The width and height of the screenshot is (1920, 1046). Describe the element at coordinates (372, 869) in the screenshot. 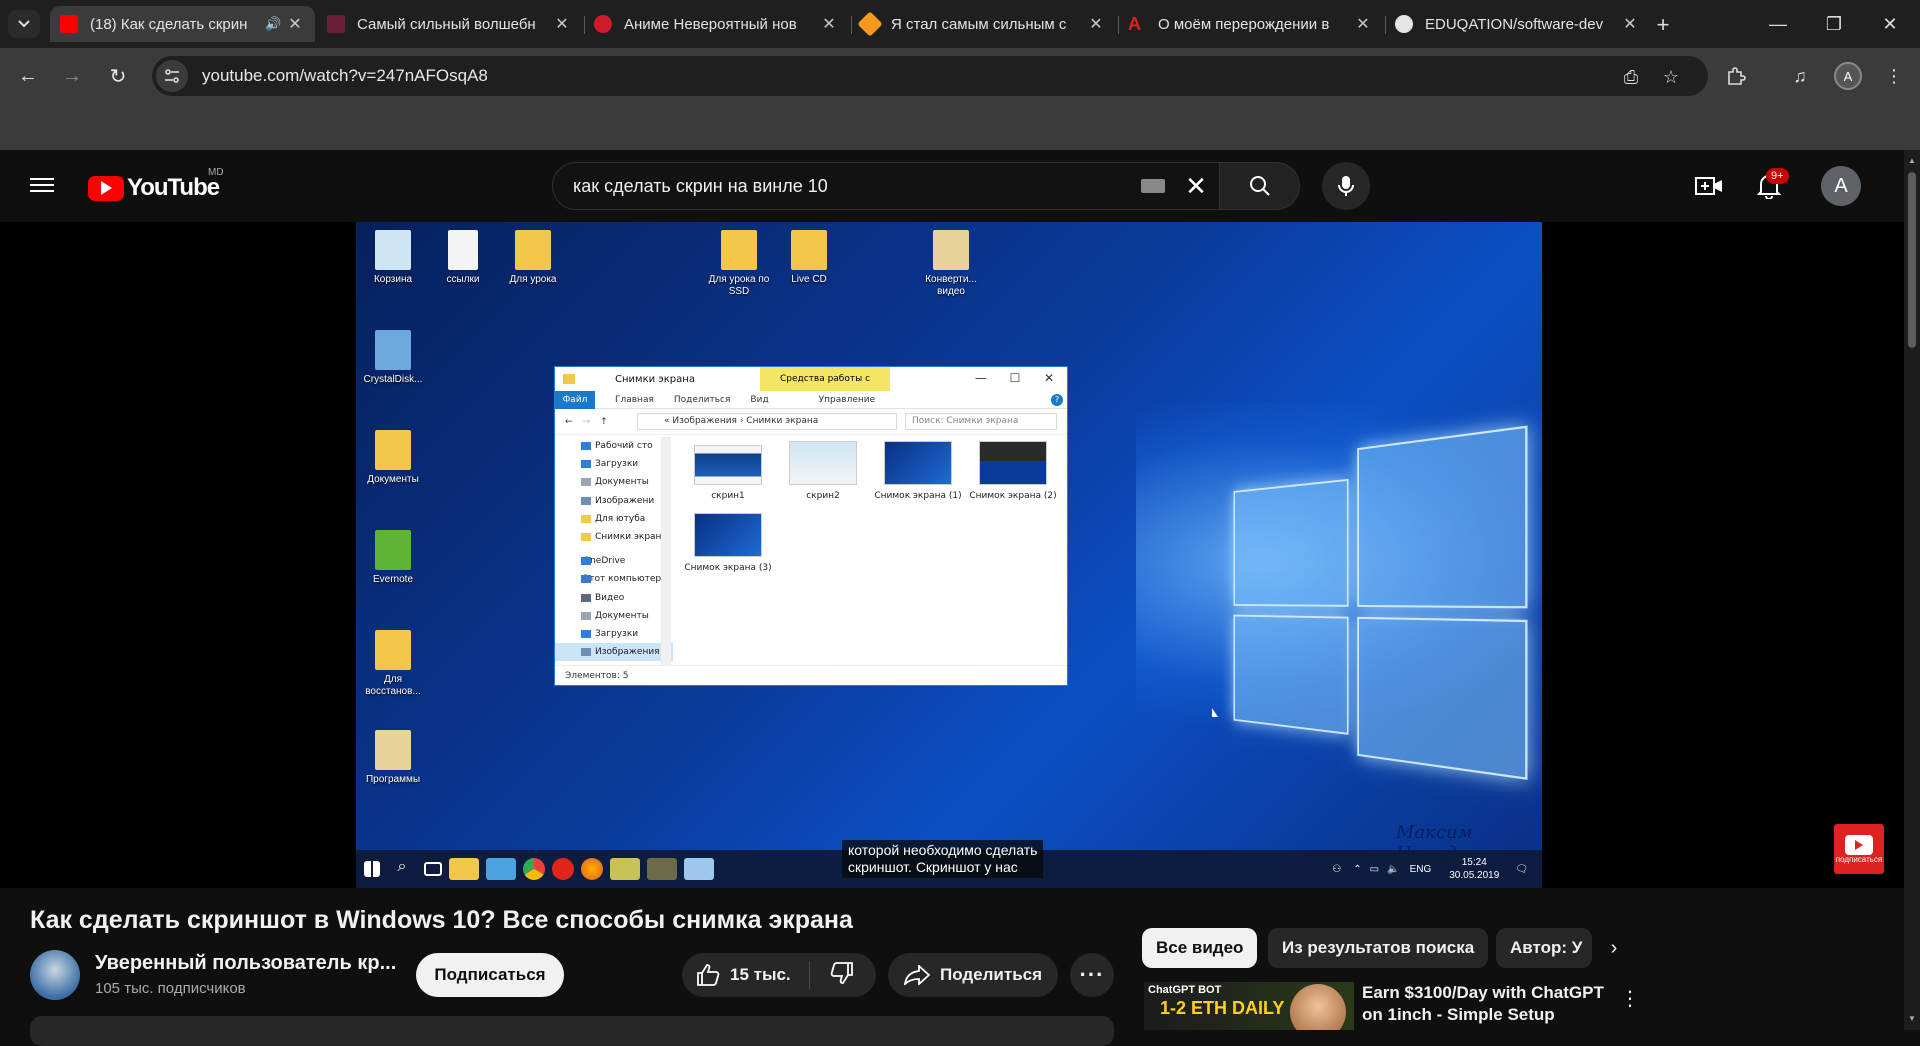

I see `windows-start-icon` at that location.